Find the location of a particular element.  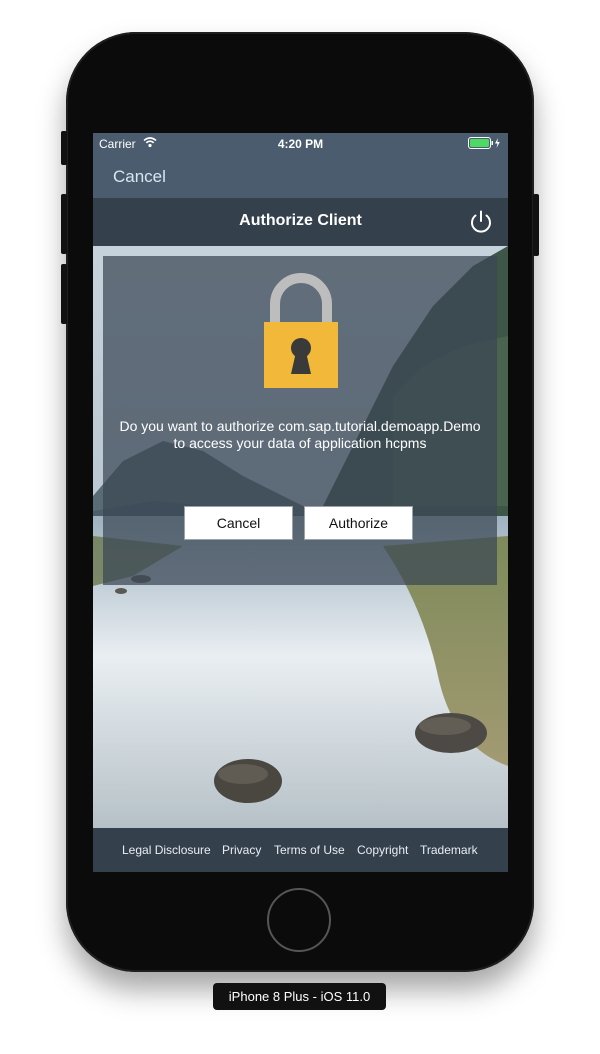

cancel-button: Cancel is located at coordinates (238, 523).